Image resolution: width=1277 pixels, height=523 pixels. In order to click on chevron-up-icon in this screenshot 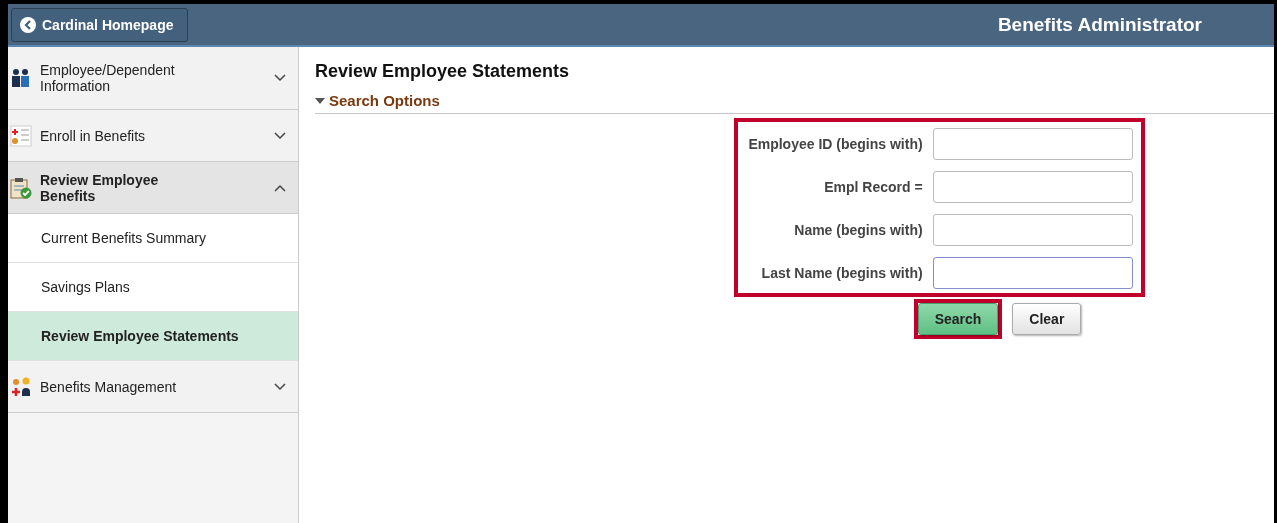, I will do `click(280, 187)`.